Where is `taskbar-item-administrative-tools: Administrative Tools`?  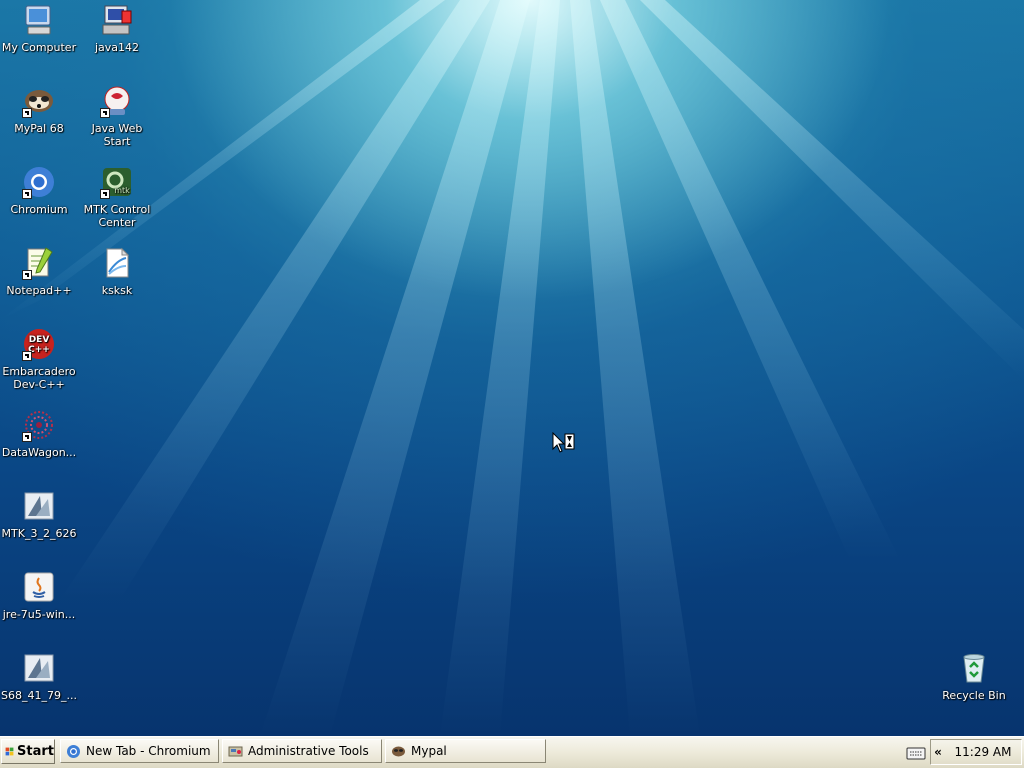 taskbar-item-administrative-tools: Administrative Tools is located at coordinates (302, 751).